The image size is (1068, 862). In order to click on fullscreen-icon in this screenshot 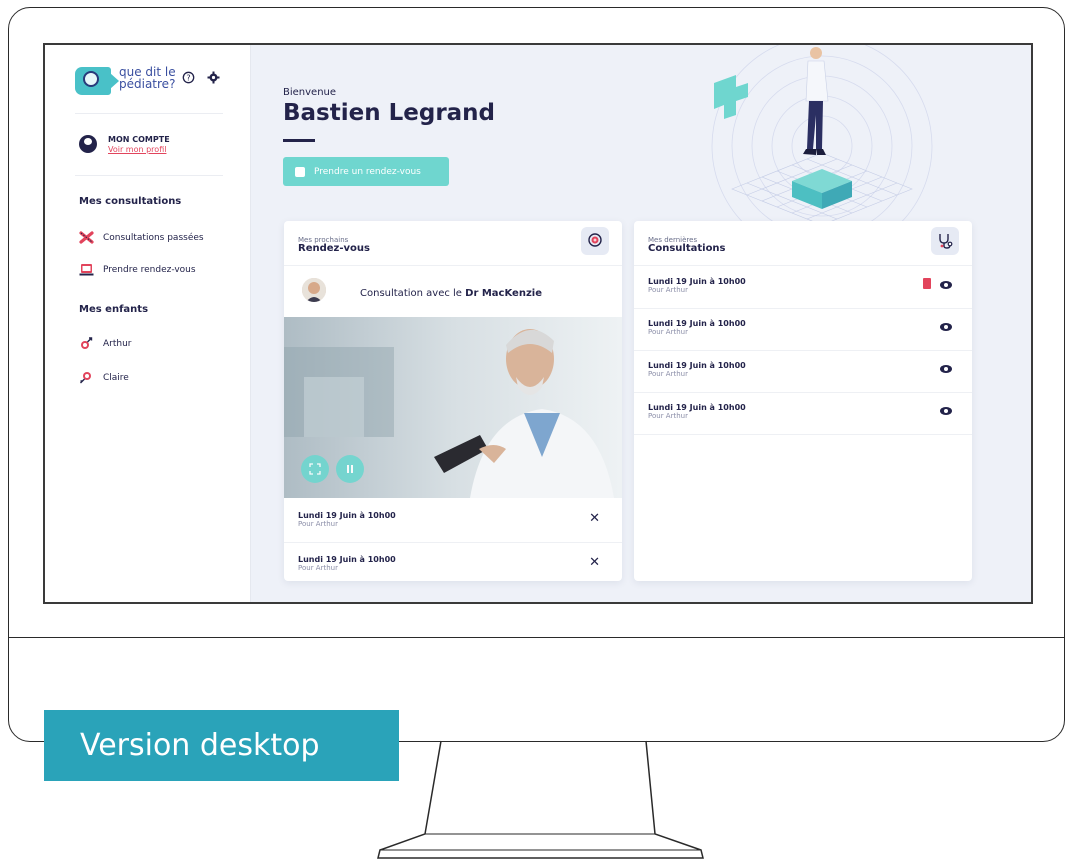, I will do `click(315, 469)`.